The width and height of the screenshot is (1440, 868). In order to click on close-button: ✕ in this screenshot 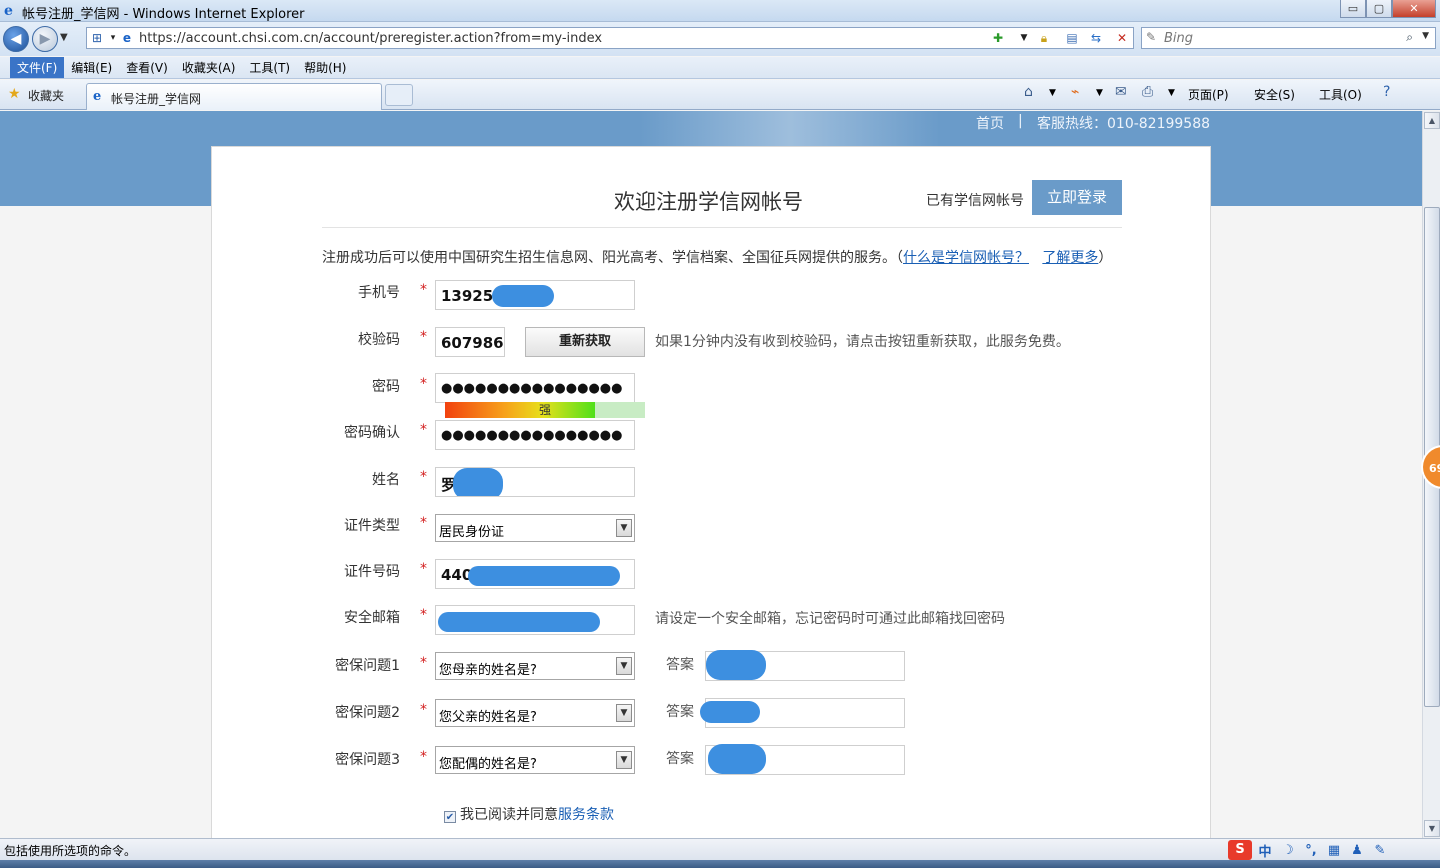, I will do `click(1414, 9)`.